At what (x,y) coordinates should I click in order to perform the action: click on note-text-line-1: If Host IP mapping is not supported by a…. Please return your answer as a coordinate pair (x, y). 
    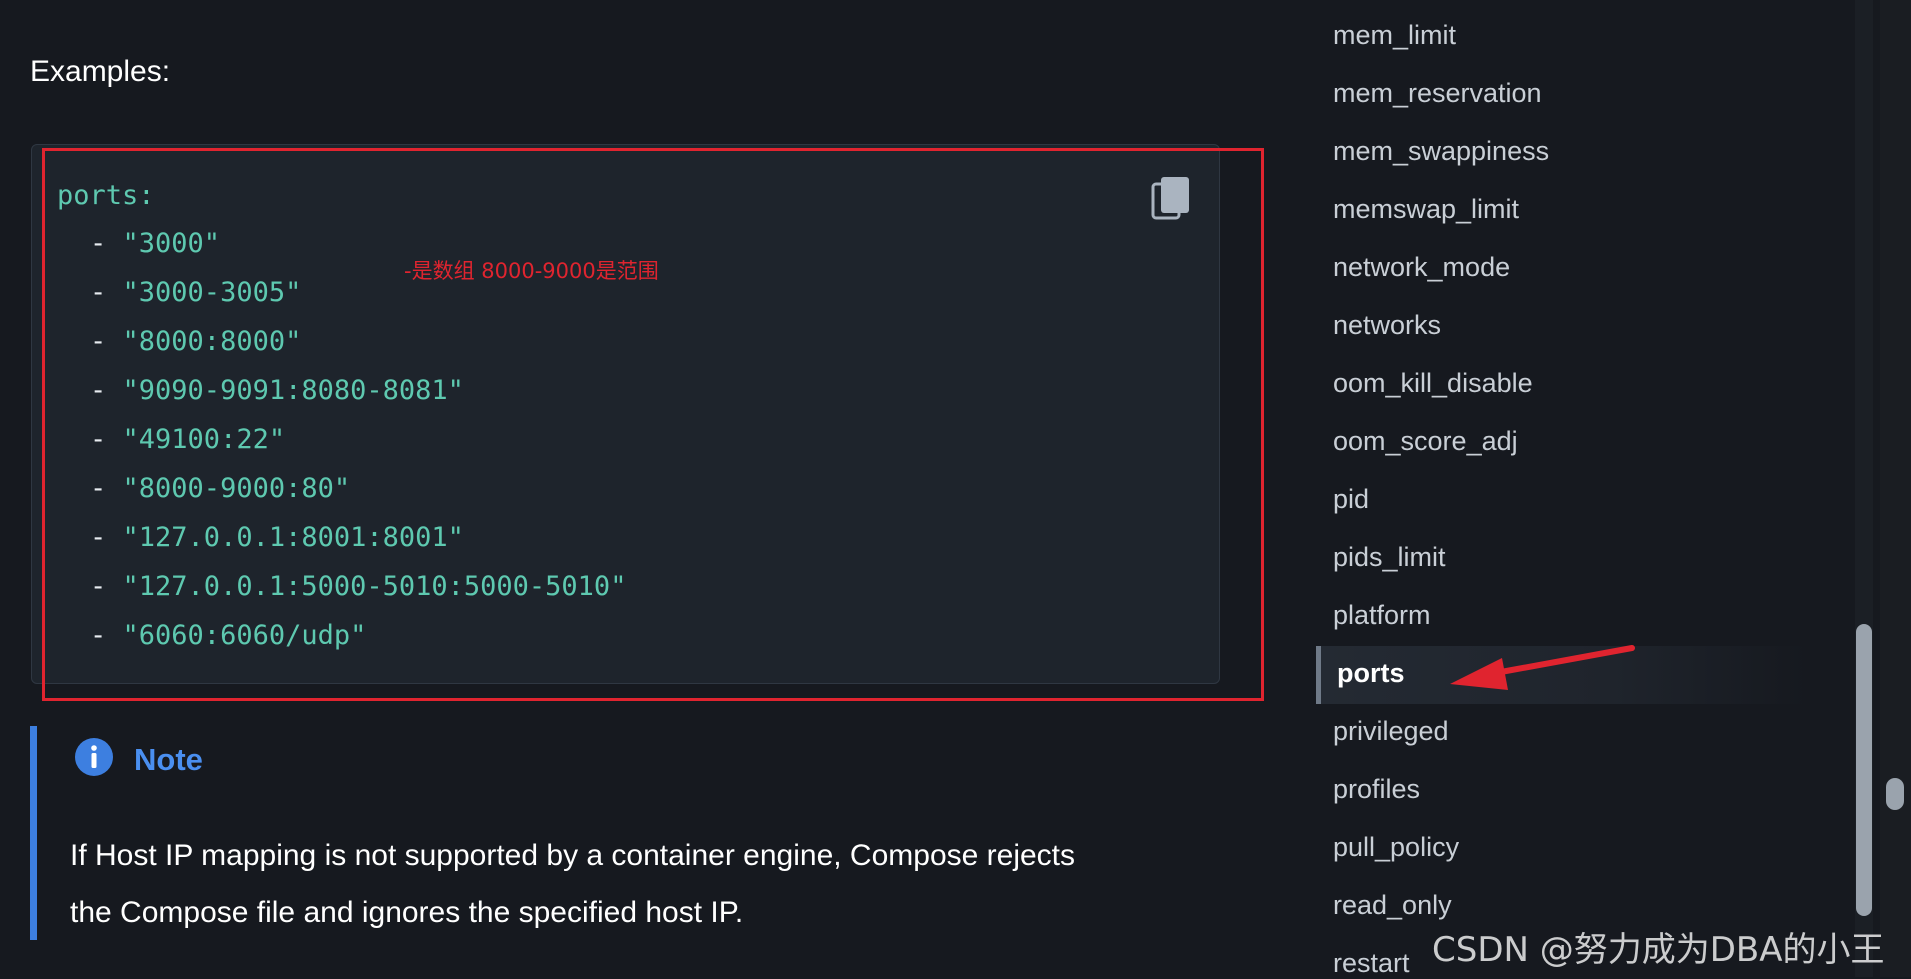
    Looking at the image, I should click on (573, 855).